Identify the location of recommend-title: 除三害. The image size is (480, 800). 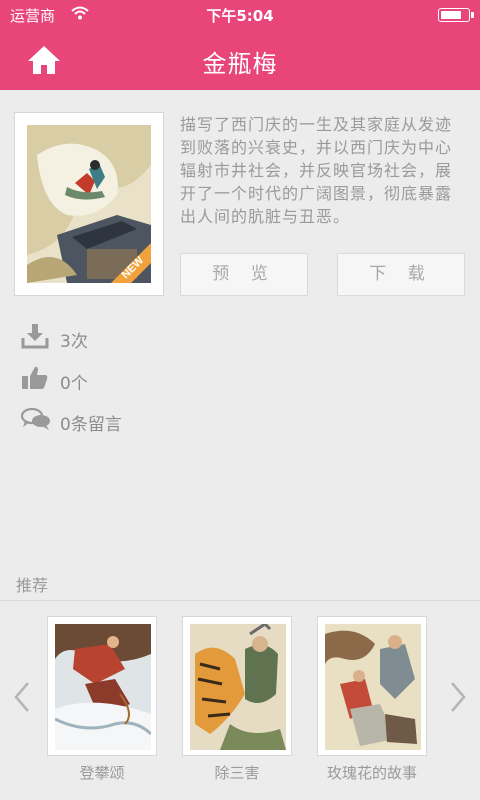
(237, 773).